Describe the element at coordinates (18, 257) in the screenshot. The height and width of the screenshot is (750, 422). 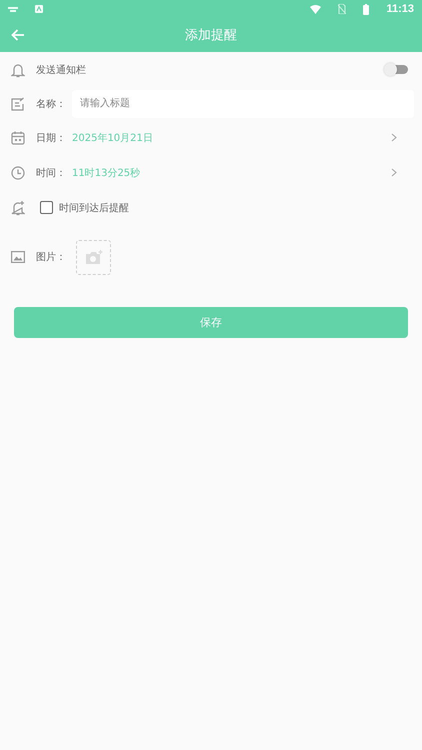
I see `image-icon` at that location.